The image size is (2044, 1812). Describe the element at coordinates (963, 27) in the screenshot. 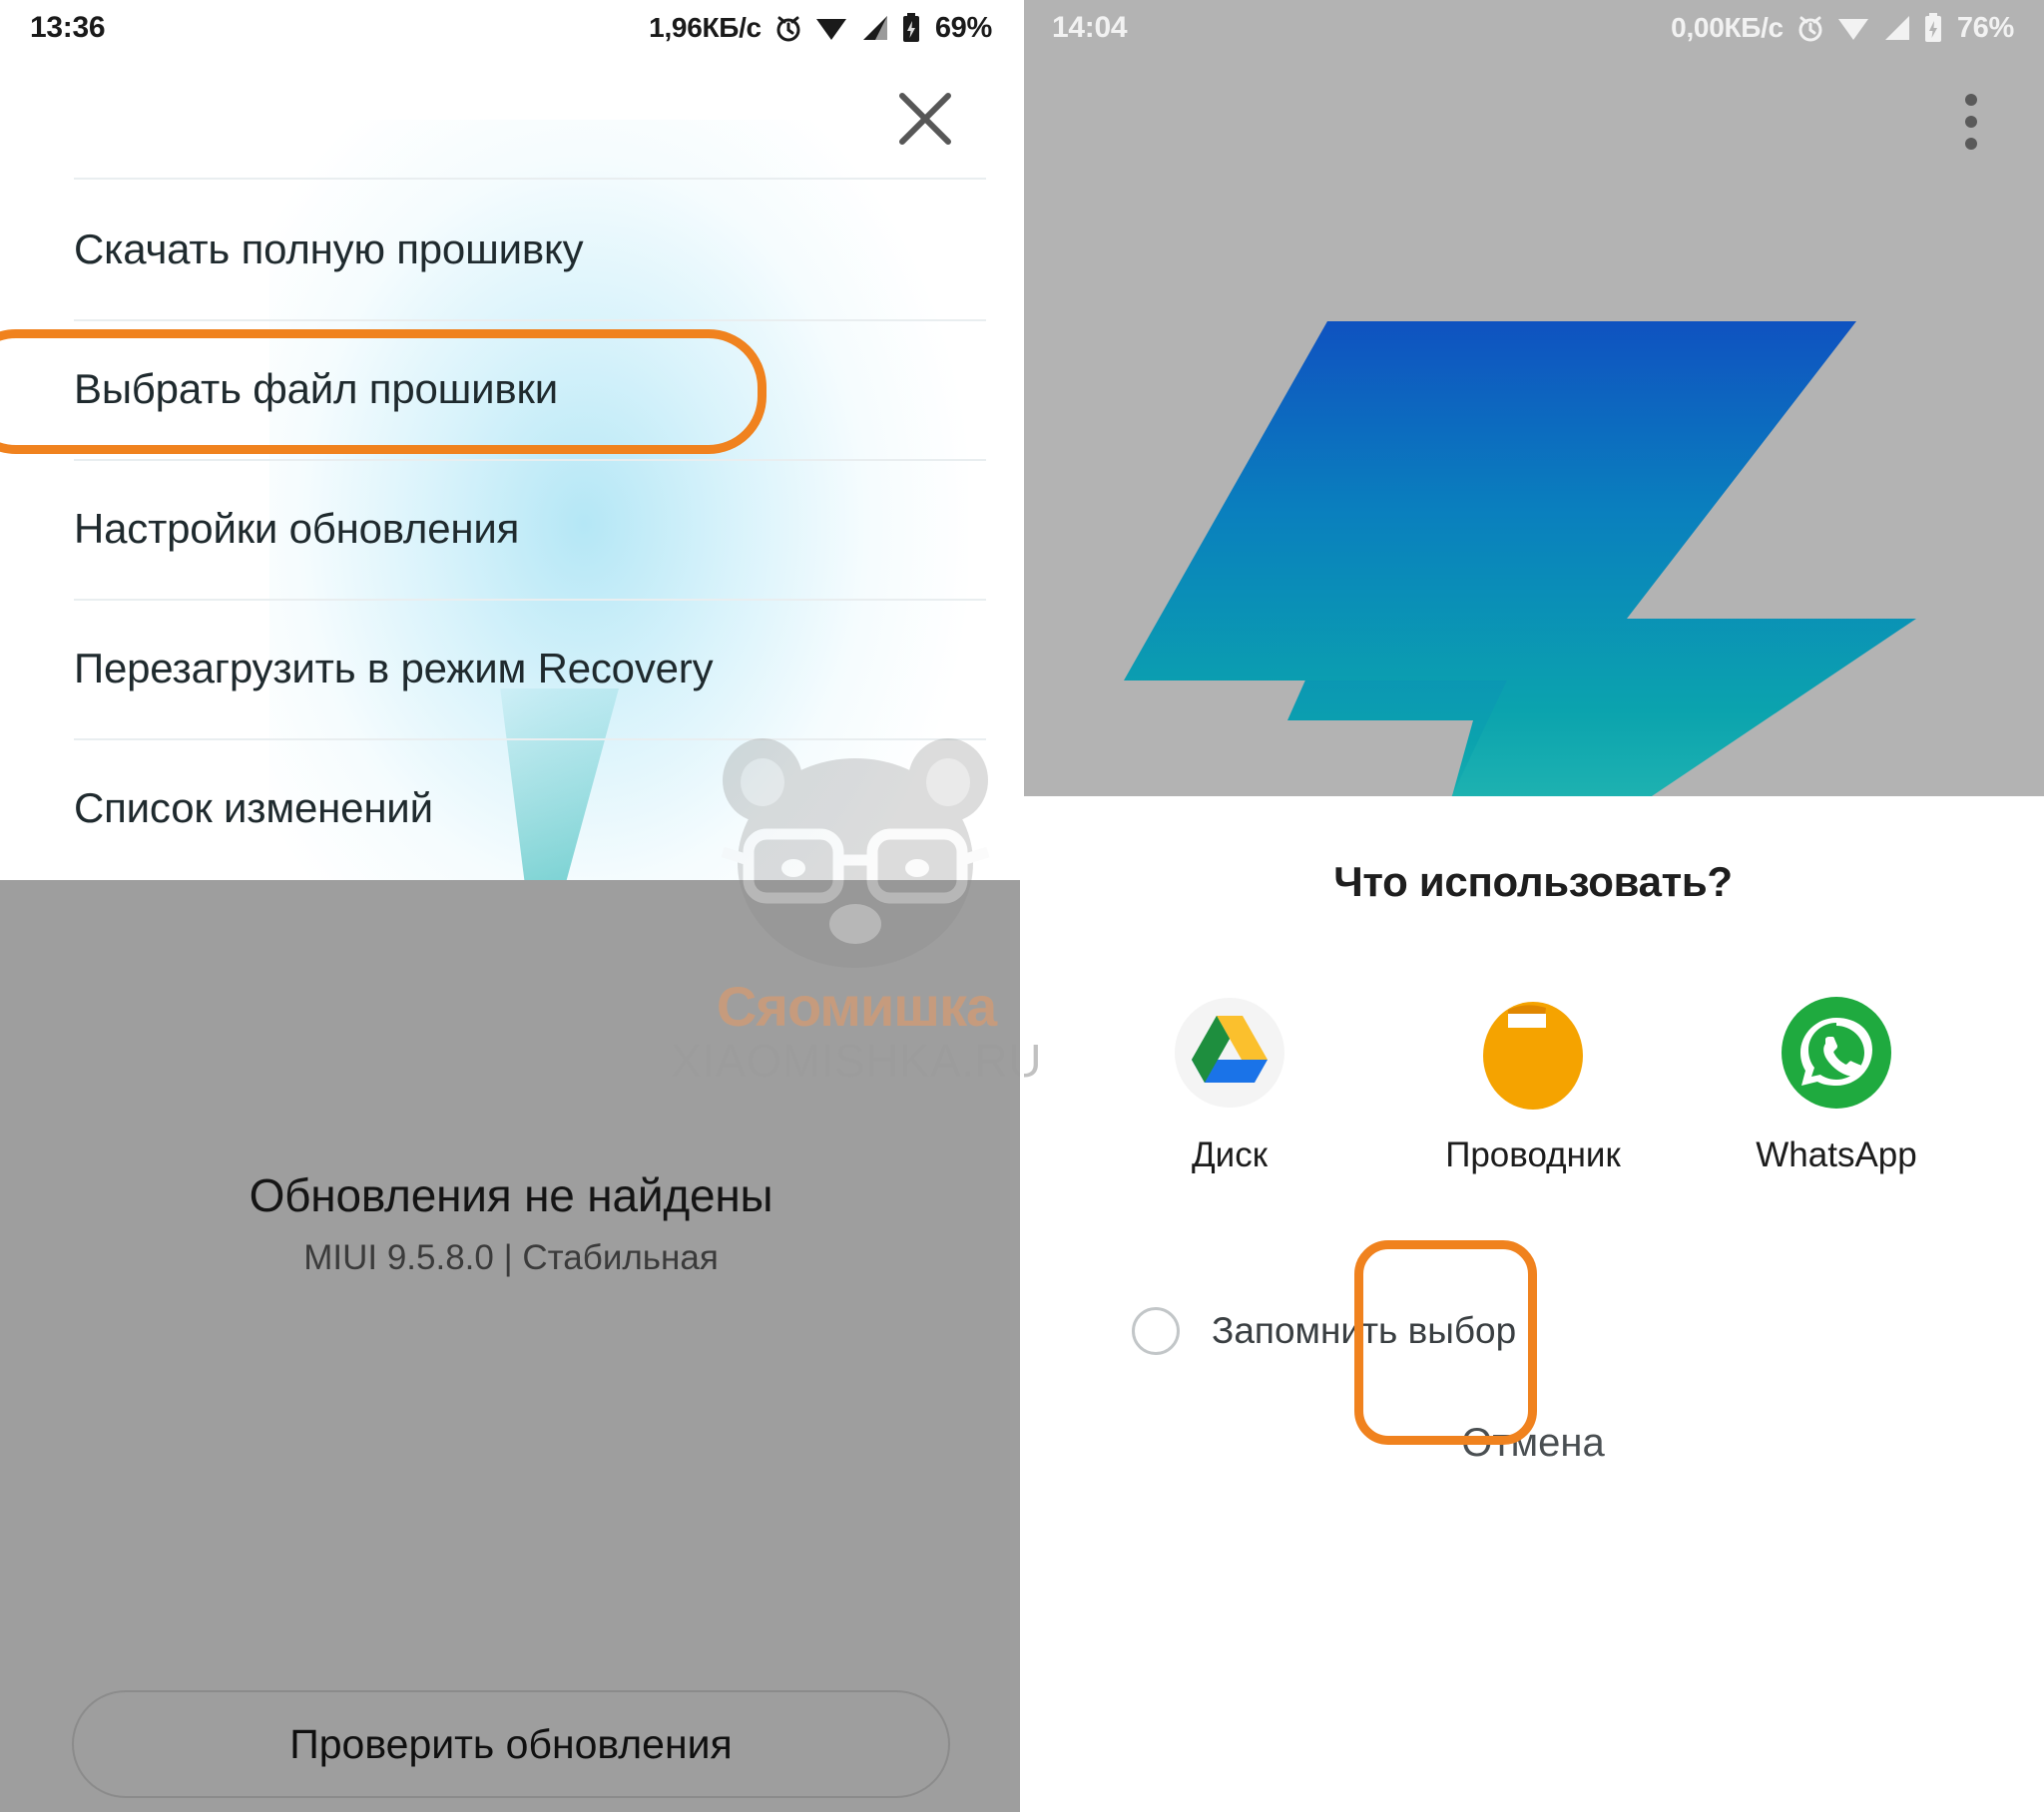

I see `battery-percent-label: 69%` at that location.